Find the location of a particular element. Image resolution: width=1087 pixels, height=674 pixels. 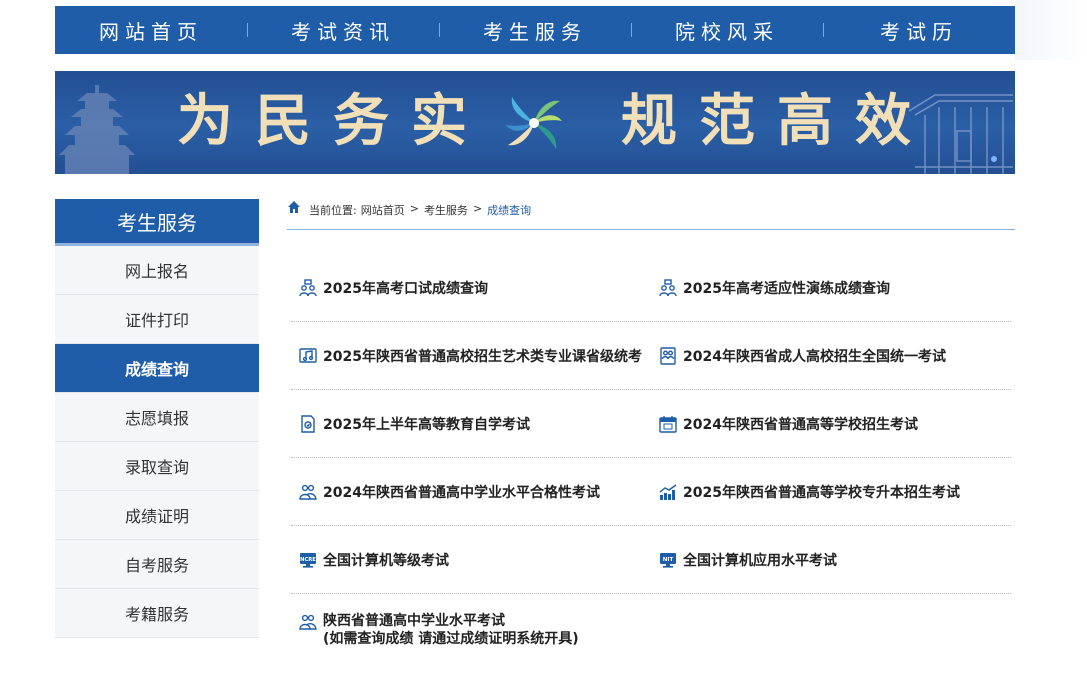

calendar-icon is located at coordinates (668, 424).